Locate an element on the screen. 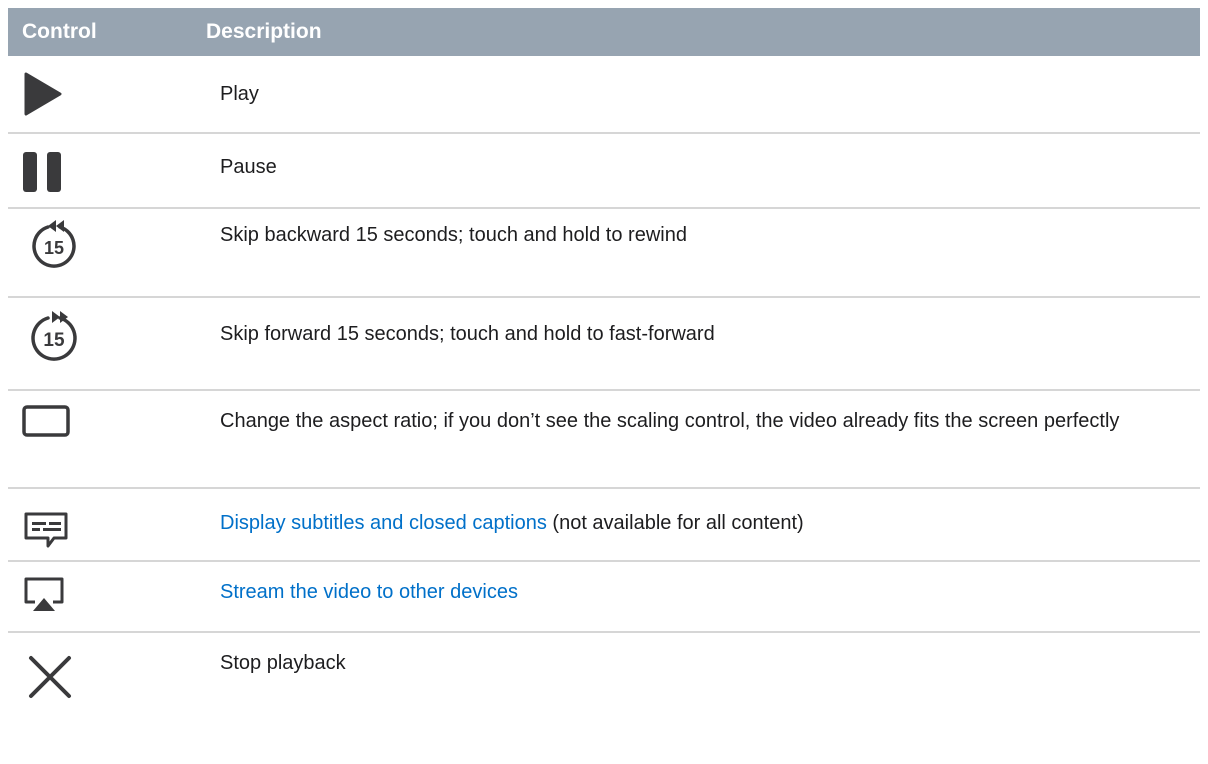  table-header: Control Description is located at coordinates (604, 32).